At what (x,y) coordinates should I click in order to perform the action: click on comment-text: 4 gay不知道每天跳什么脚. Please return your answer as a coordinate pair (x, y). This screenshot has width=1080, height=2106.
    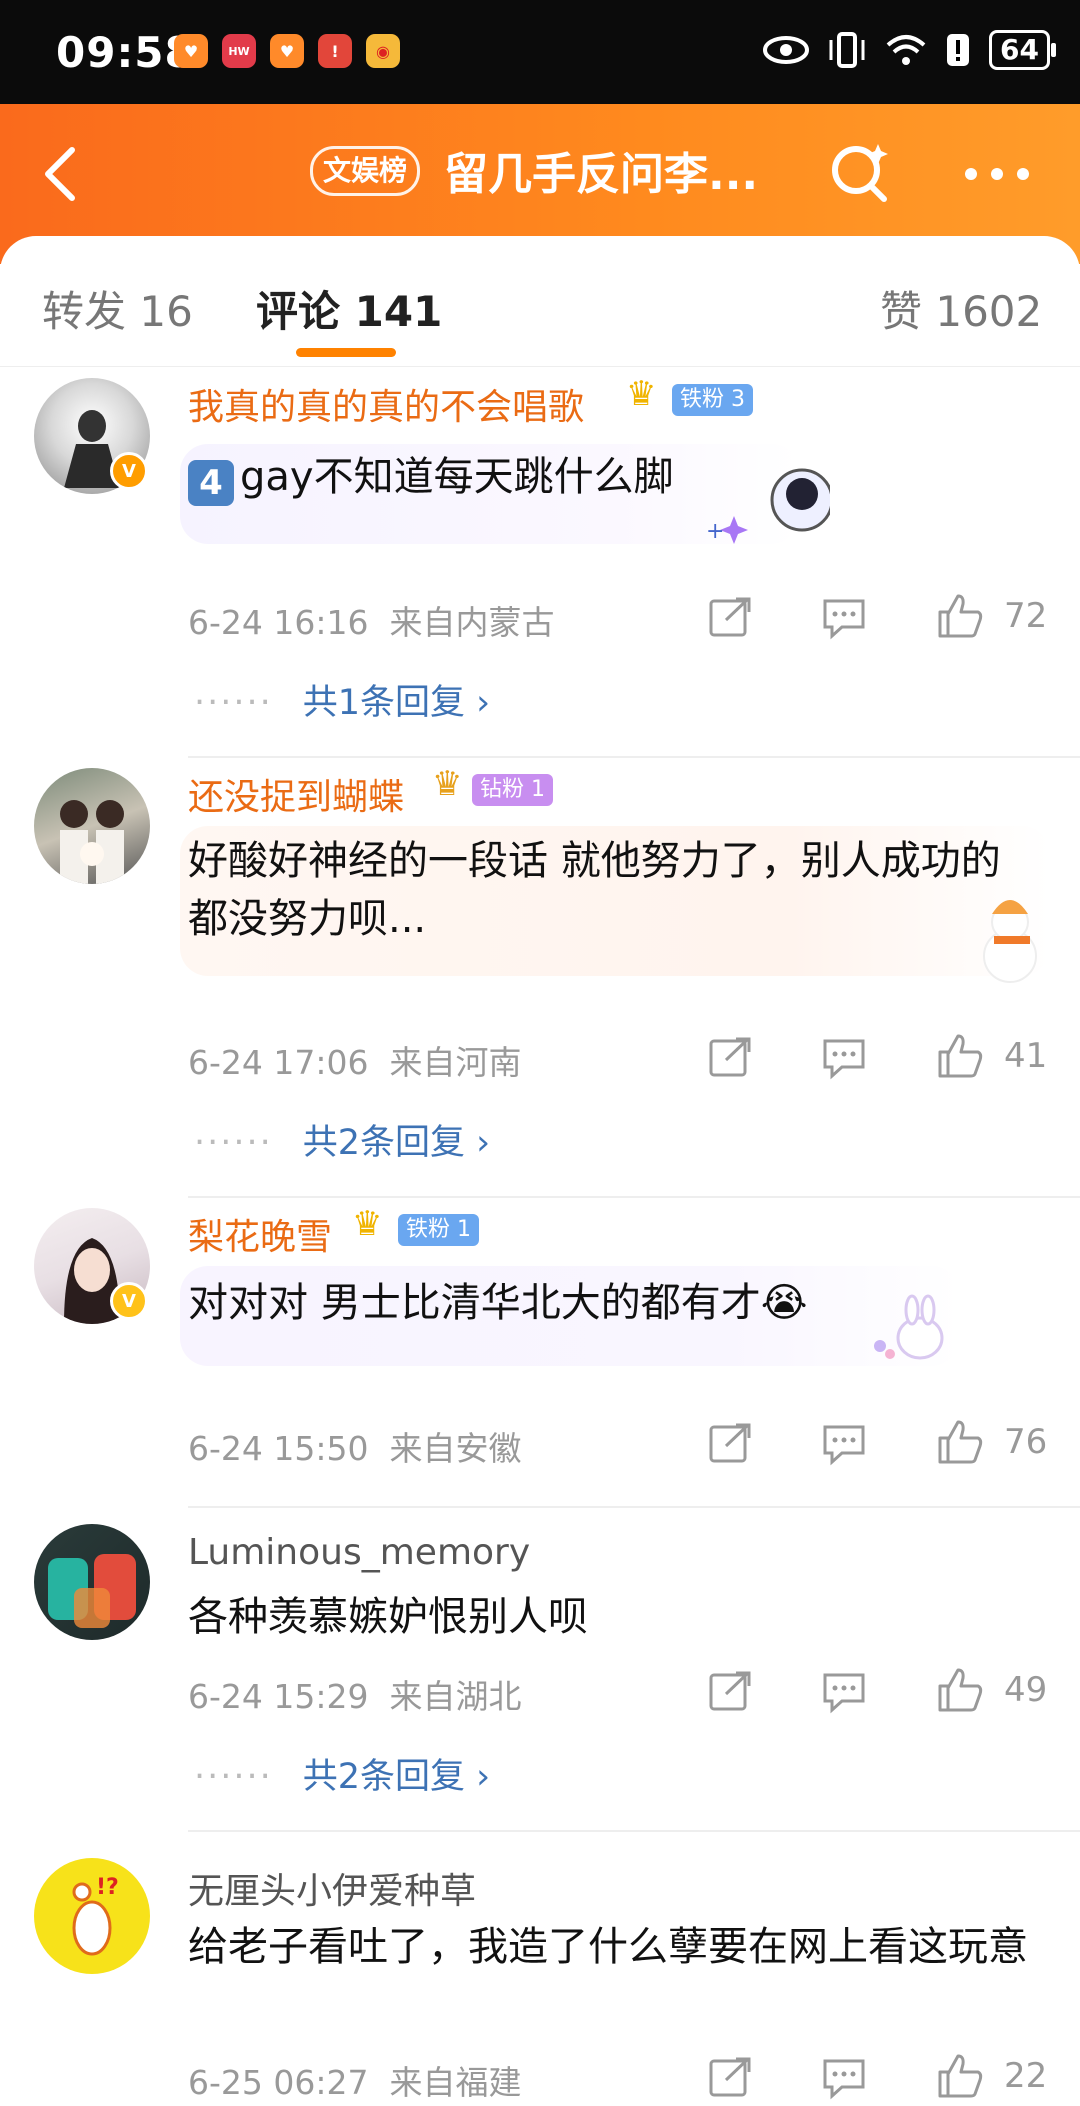
    Looking at the image, I should click on (618, 477).